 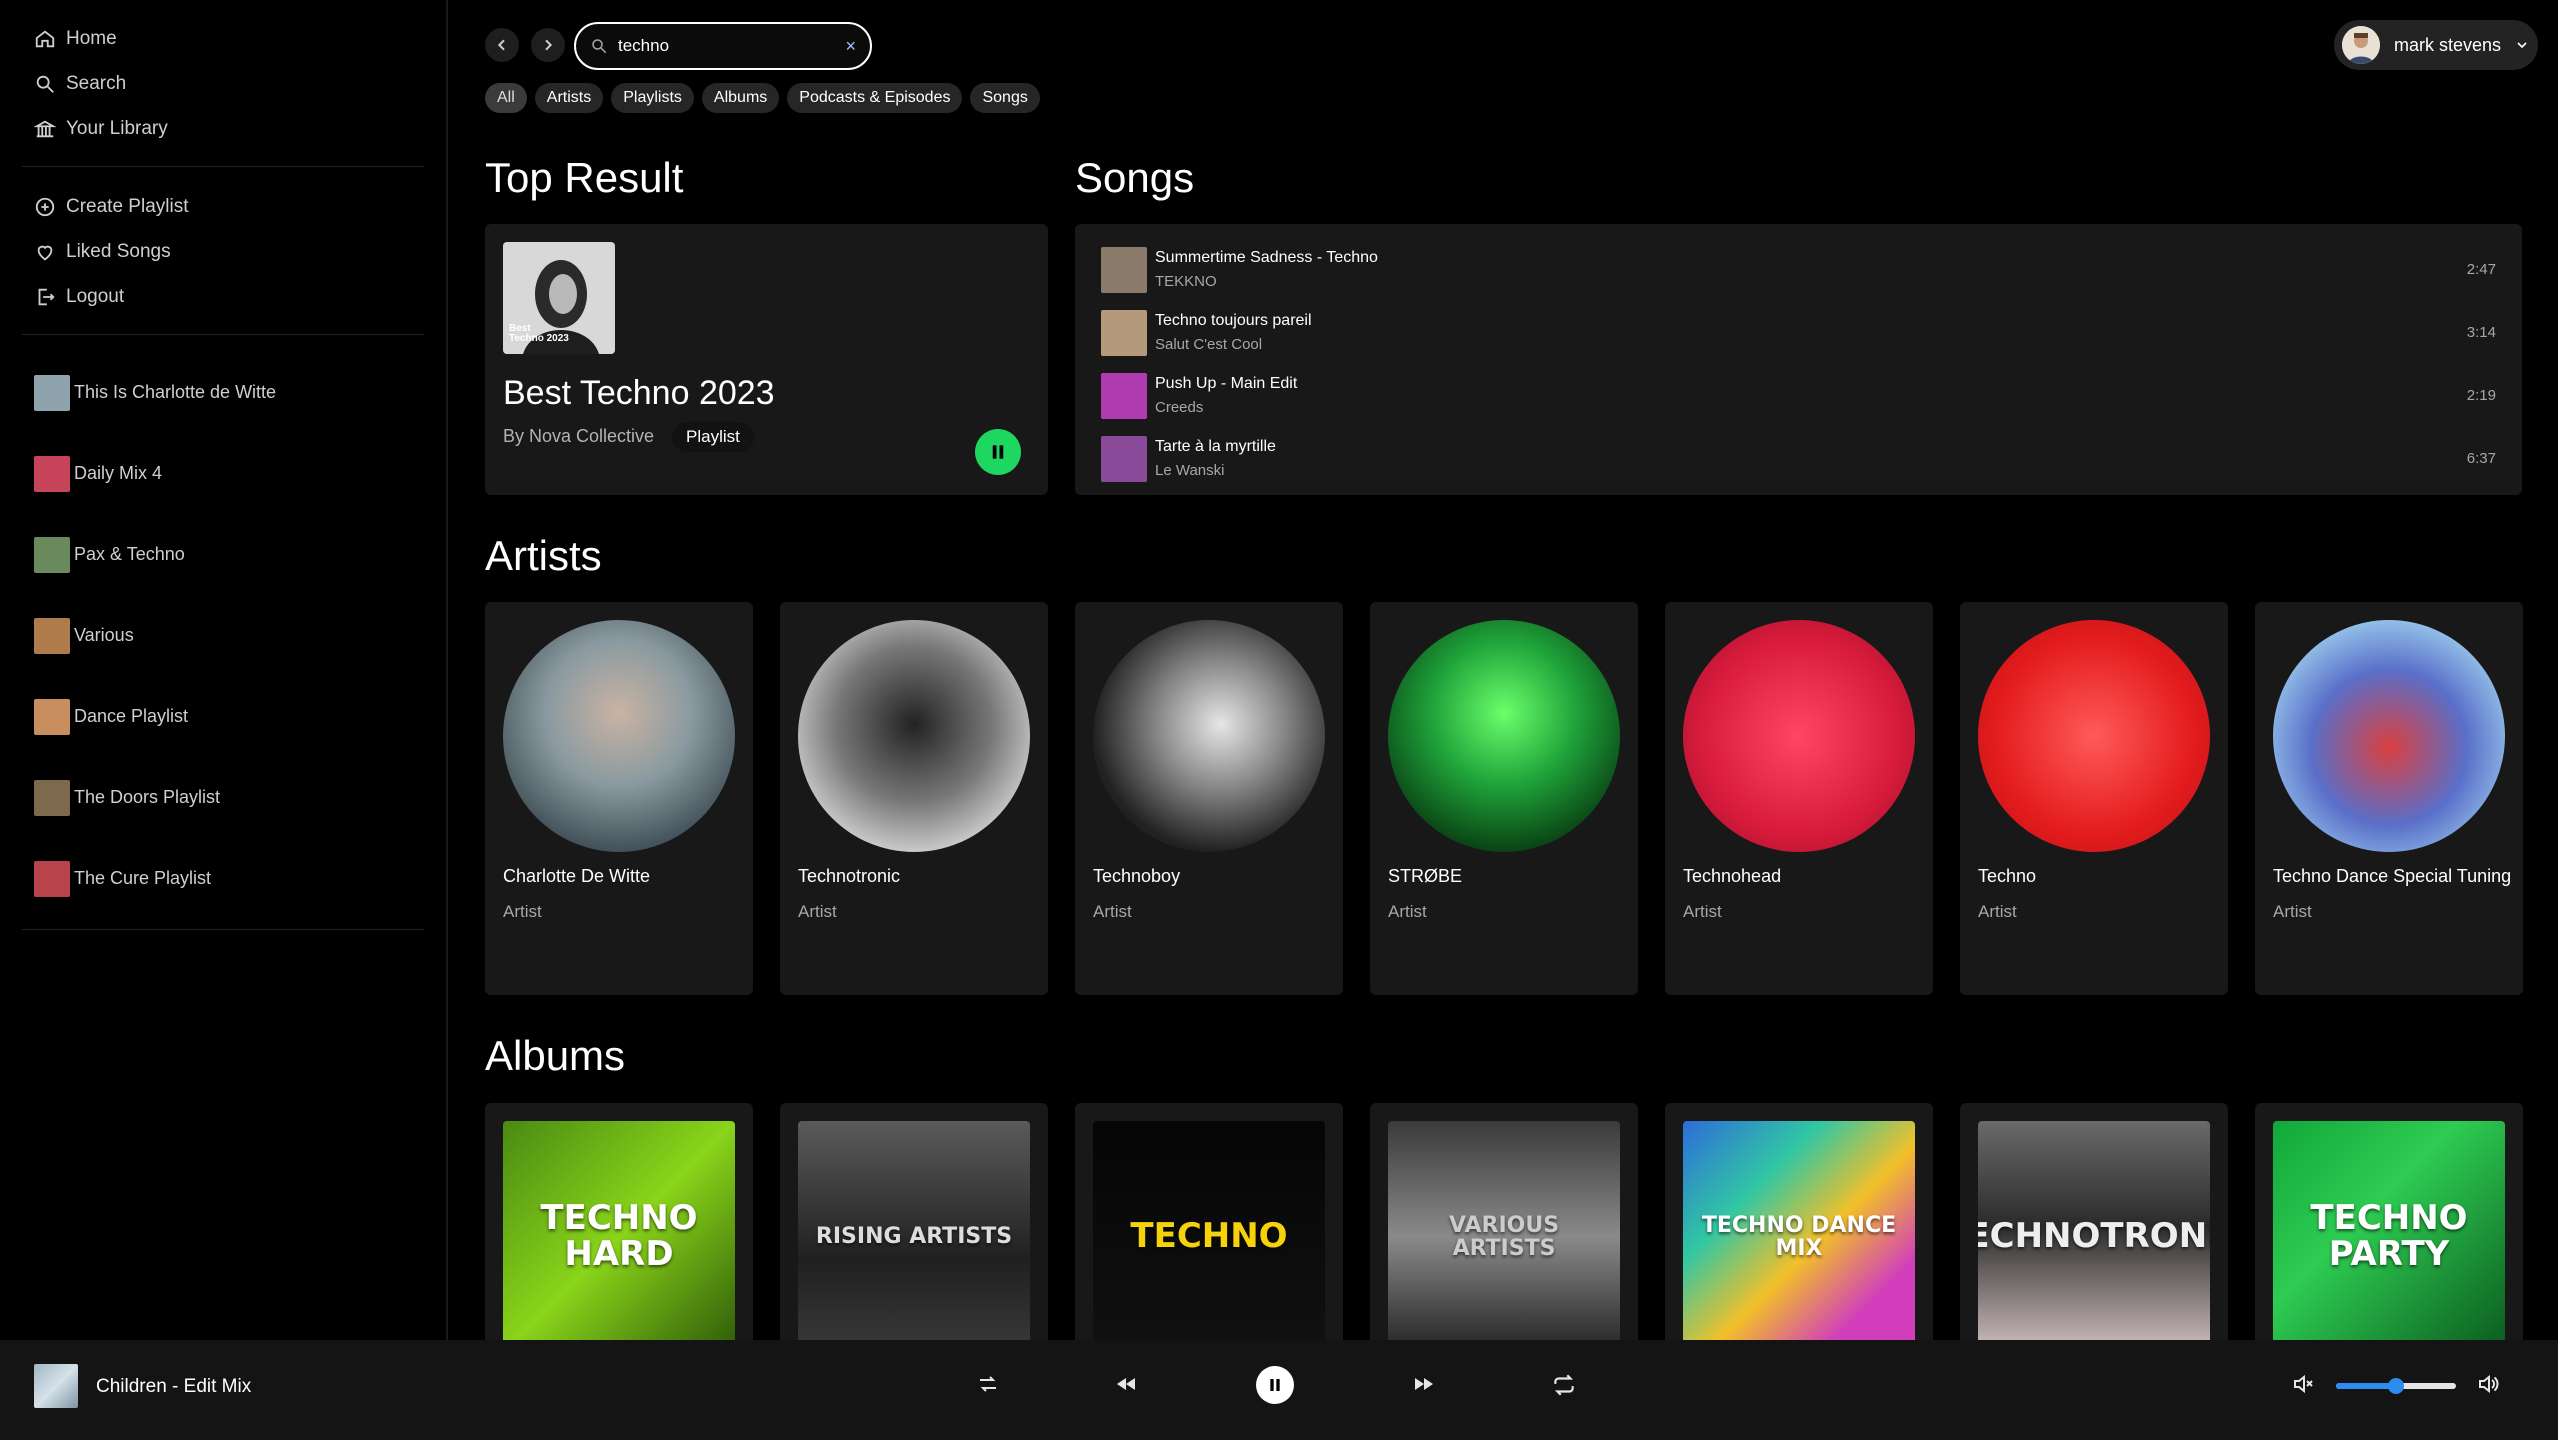 I want to click on previous-icon, so click(x=1126, y=1384).